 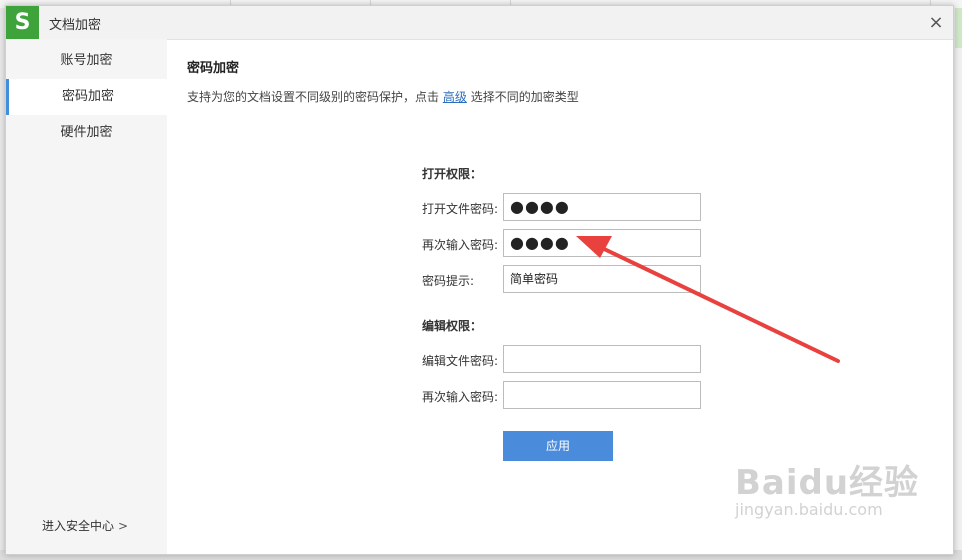 What do you see at coordinates (958, 28) in the screenshot?
I see `background-app-accent` at bounding box center [958, 28].